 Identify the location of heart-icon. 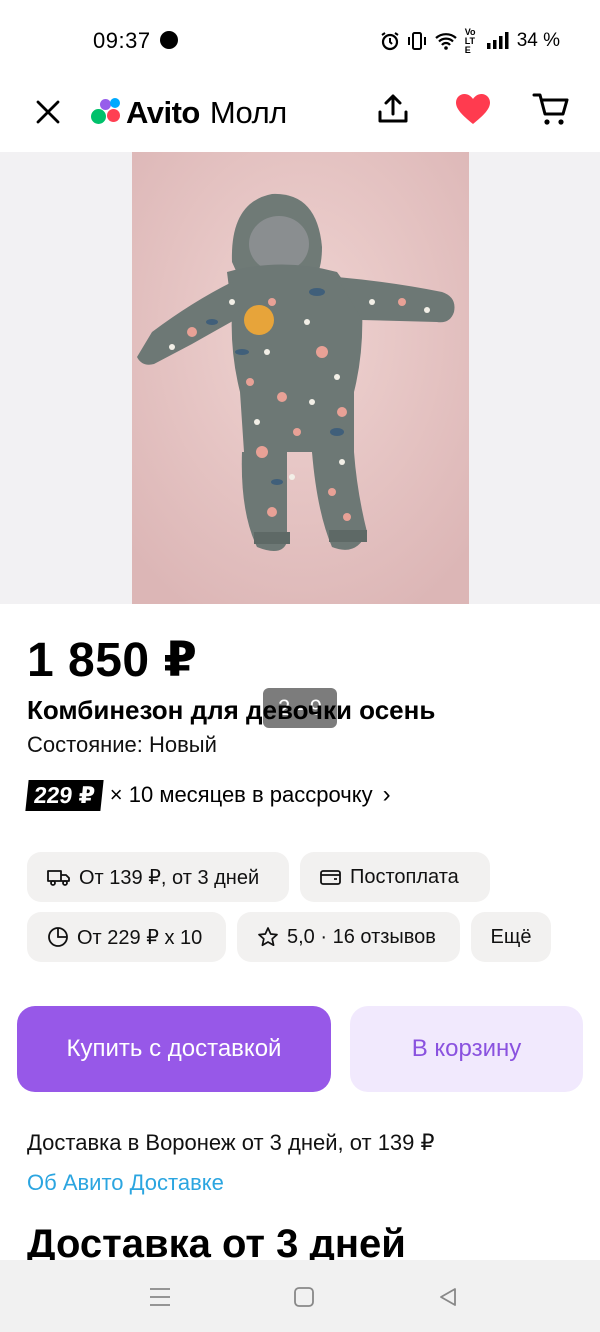
(473, 109).